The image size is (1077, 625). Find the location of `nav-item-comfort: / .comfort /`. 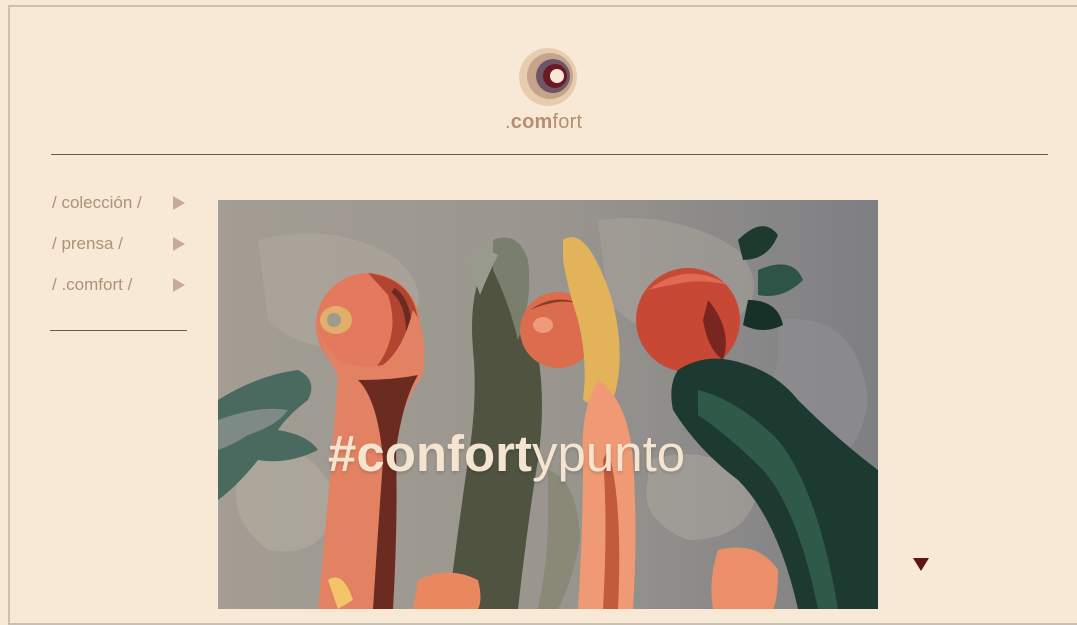

nav-item-comfort: / .comfort / is located at coordinates (122, 294).